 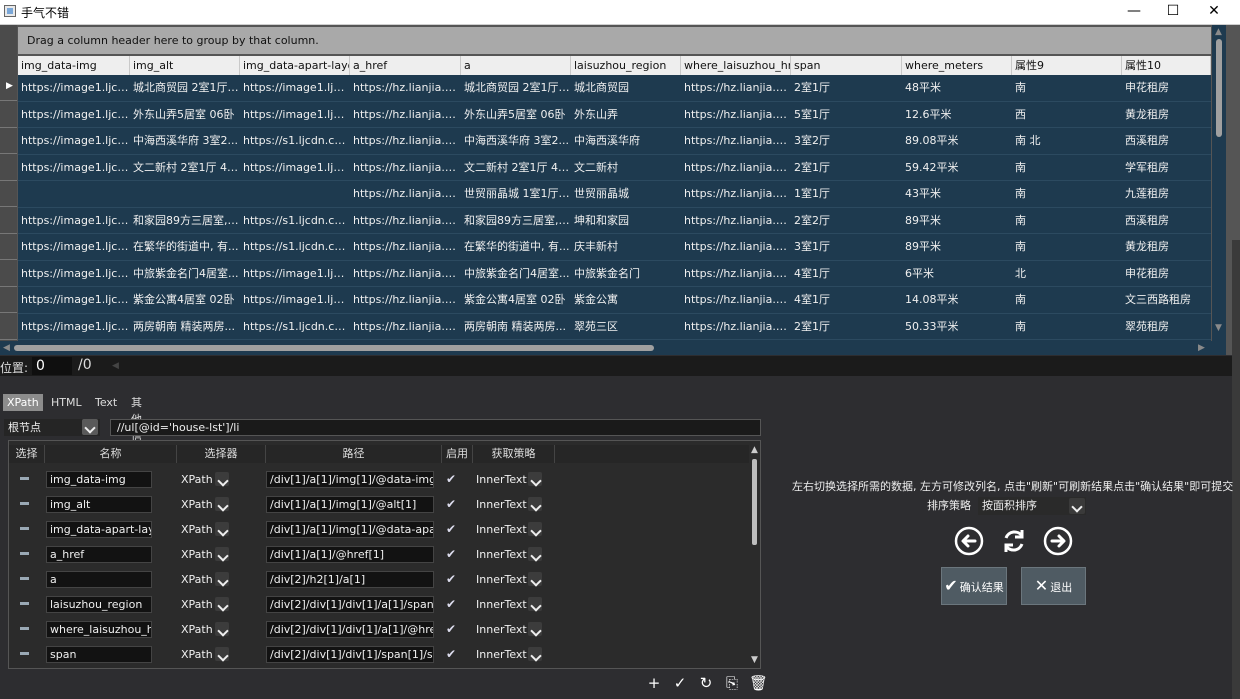 I want to click on tab-xpath: XPath, so click(x=23, y=402).